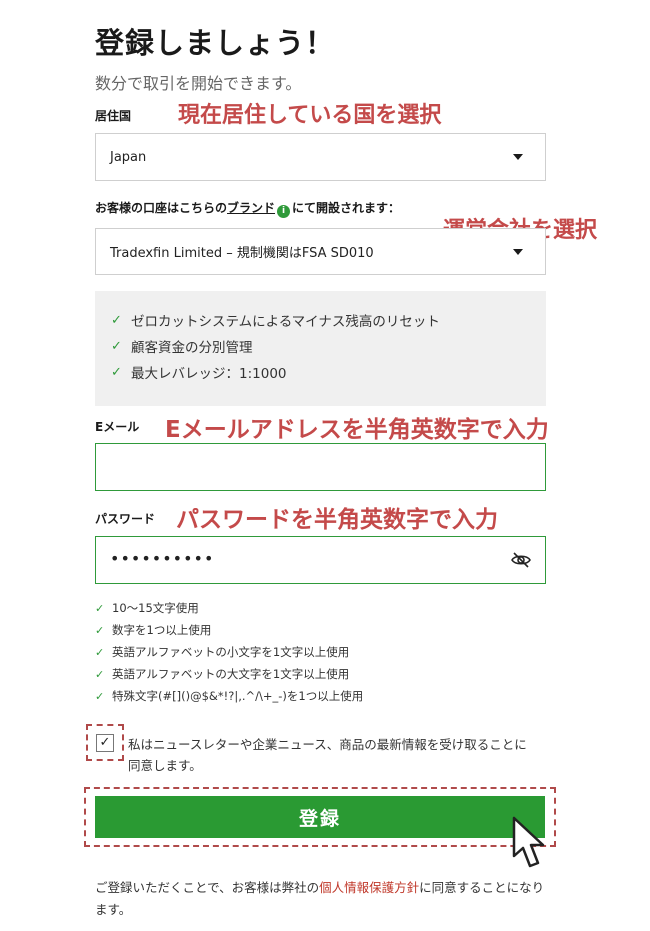 The height and width of the screenshot is (931, 650). What do you see at coordinates (198, 83) in the screenshot?
I see `page-subtitle: 数分で取引を開始できます。` at bounding box center [198, 83].